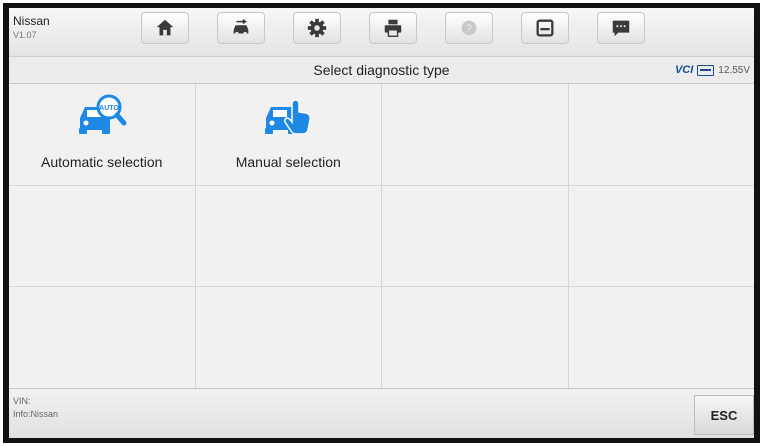  I want to click on car-auto-search-icon: AUTO, so click(102, 114).